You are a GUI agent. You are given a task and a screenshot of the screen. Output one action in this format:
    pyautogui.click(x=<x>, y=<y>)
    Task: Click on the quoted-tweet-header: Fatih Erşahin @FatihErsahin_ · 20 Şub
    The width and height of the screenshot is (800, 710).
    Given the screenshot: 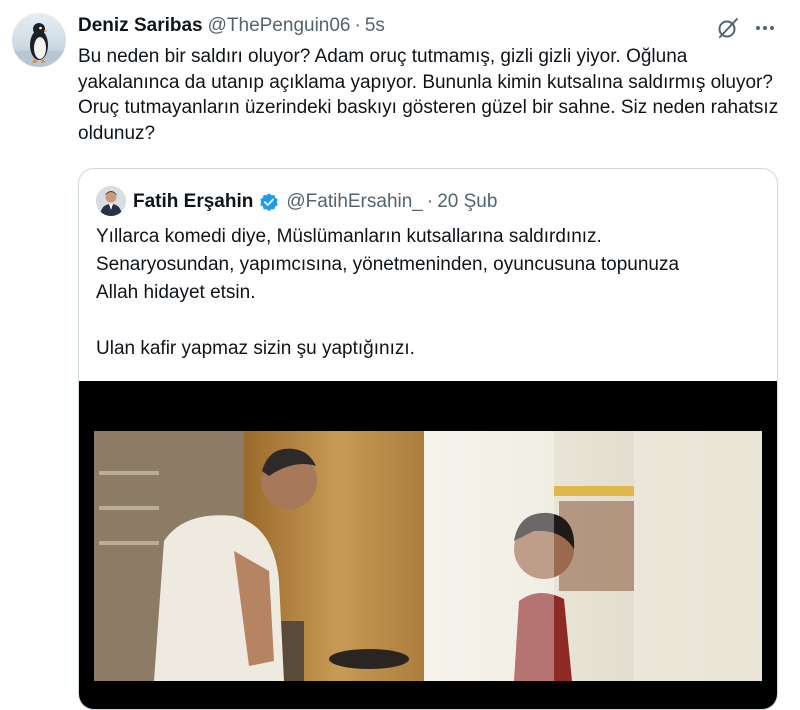 What is the action you would take?
    pyautogui.click(x=315, y=202)
    